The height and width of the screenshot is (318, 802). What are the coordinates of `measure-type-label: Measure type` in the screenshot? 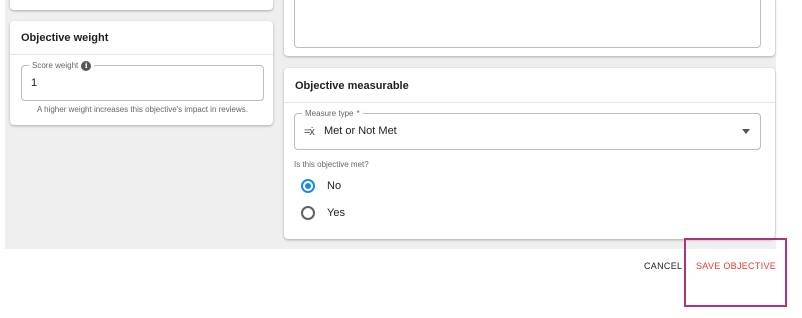 It's located at (329, 113).